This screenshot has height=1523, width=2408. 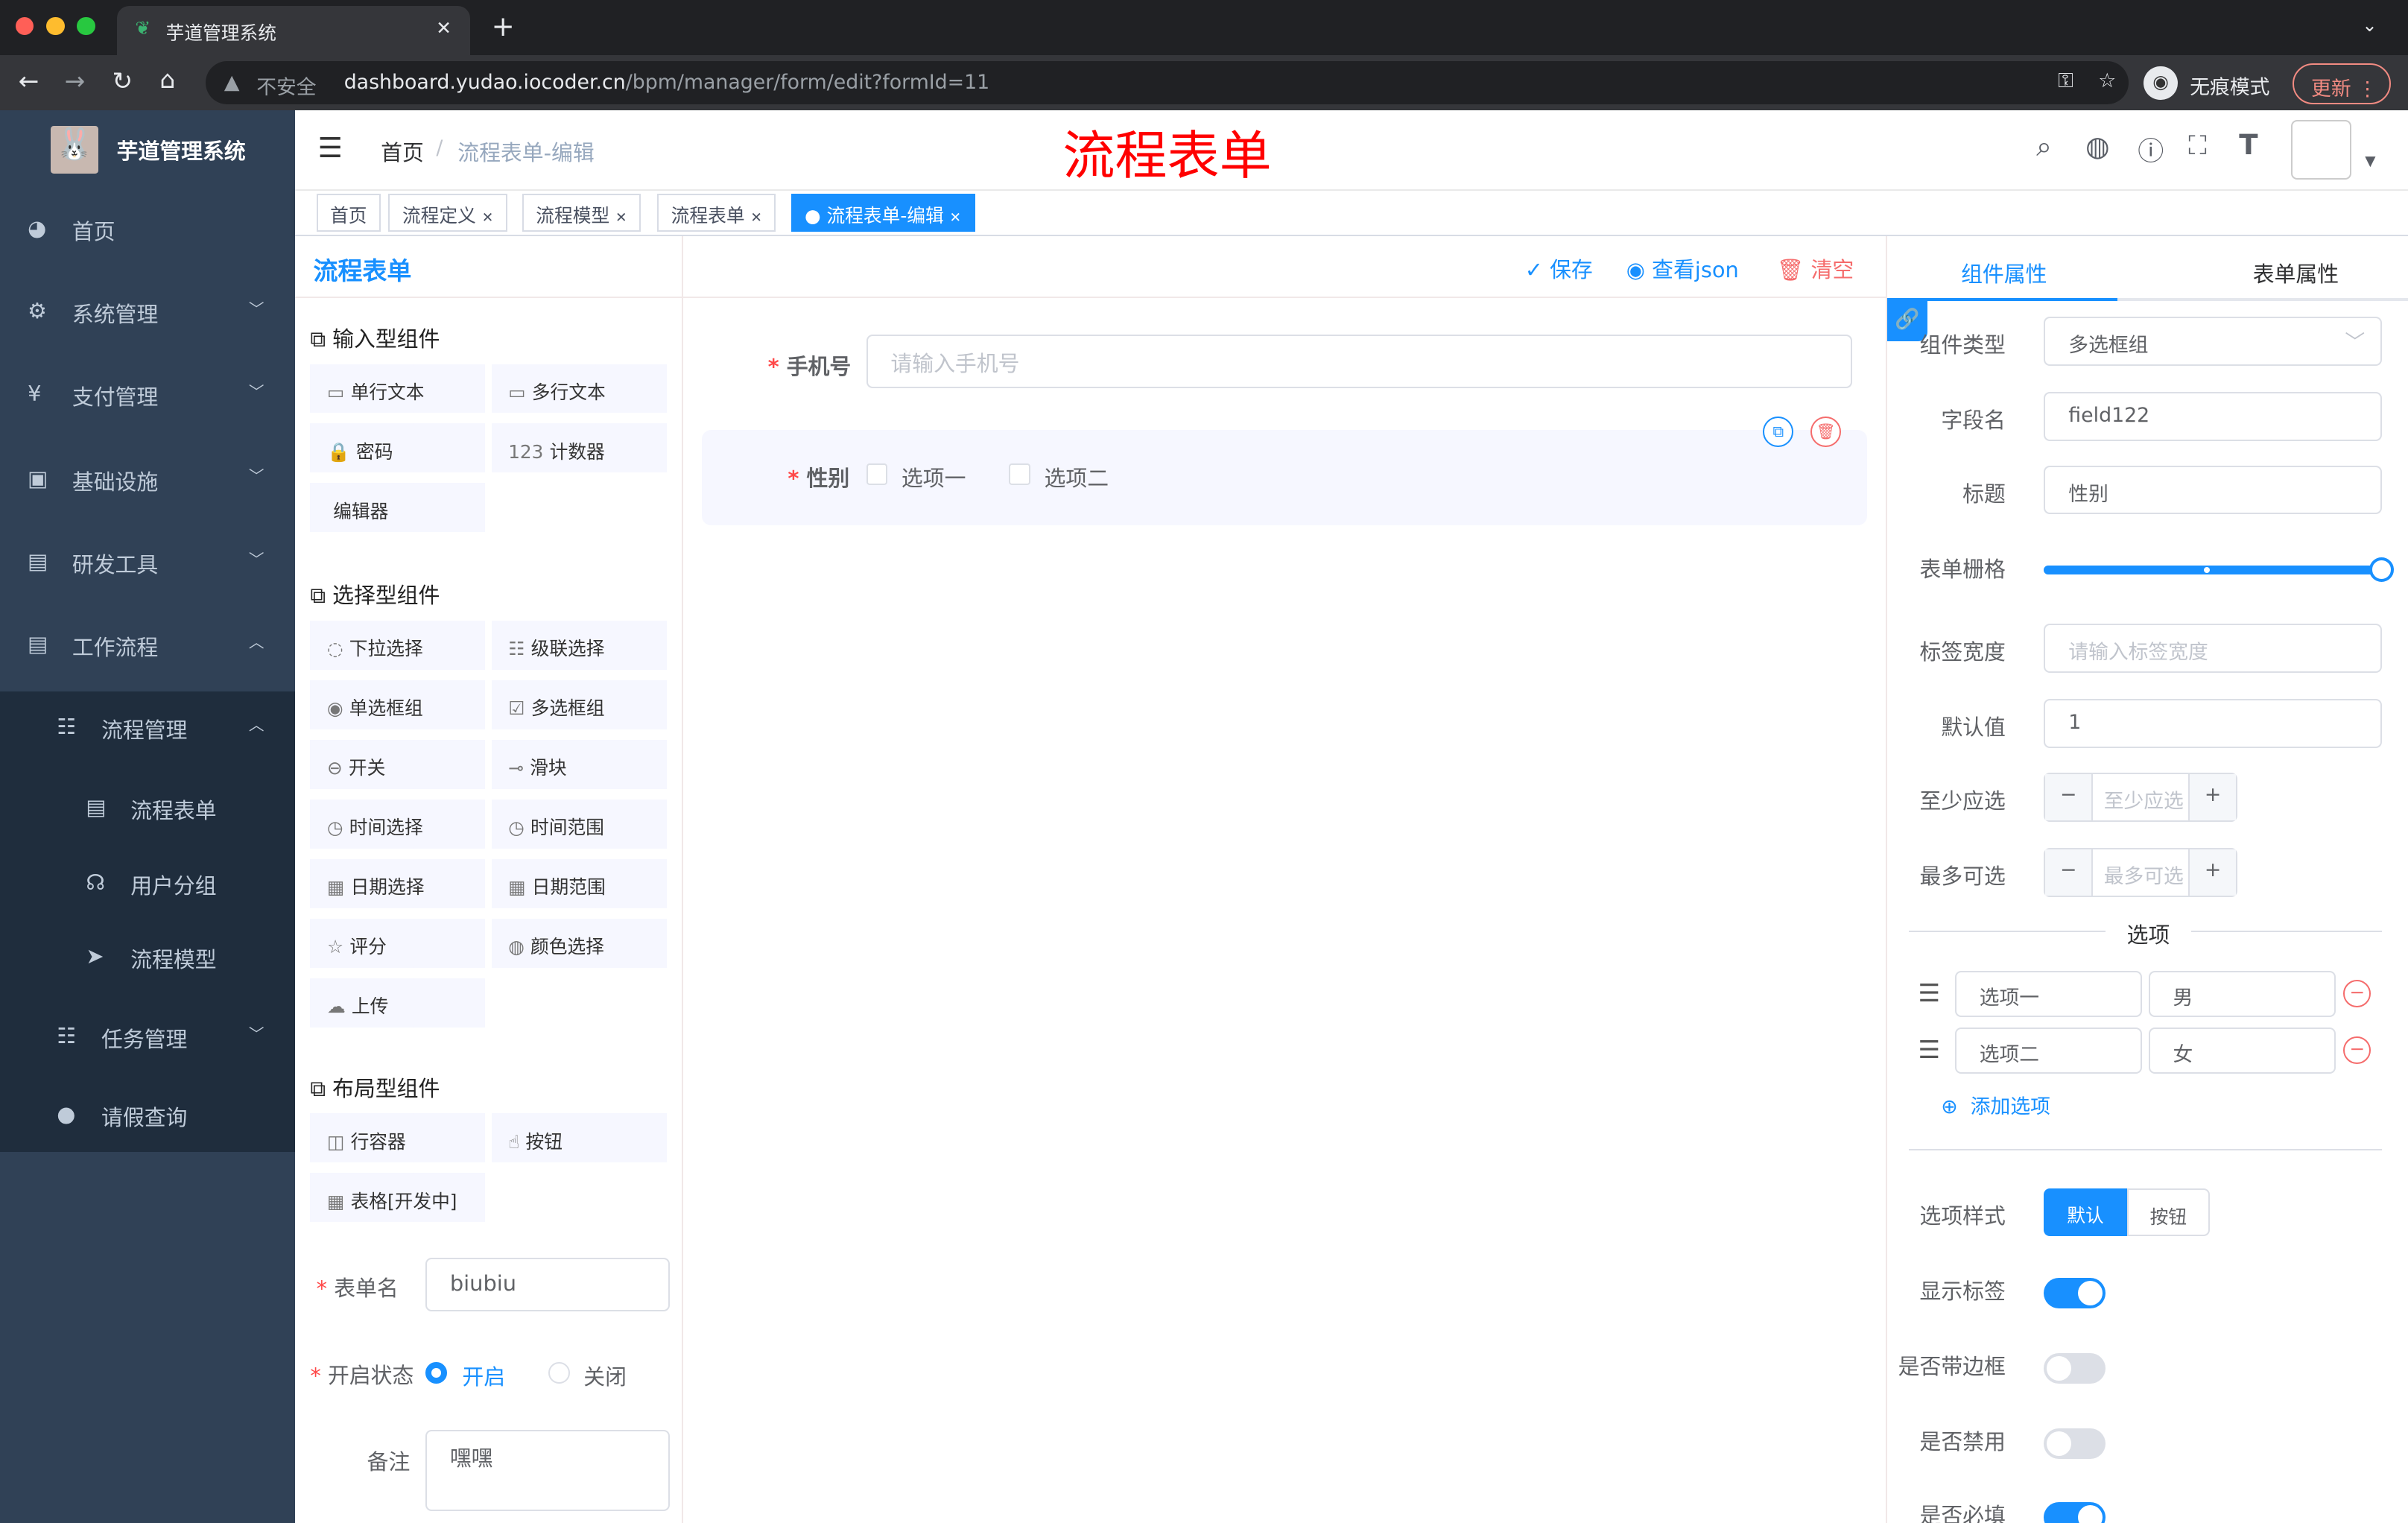 I want to click on update-button: 更新 ⋮, so click(x=2342, y=84).